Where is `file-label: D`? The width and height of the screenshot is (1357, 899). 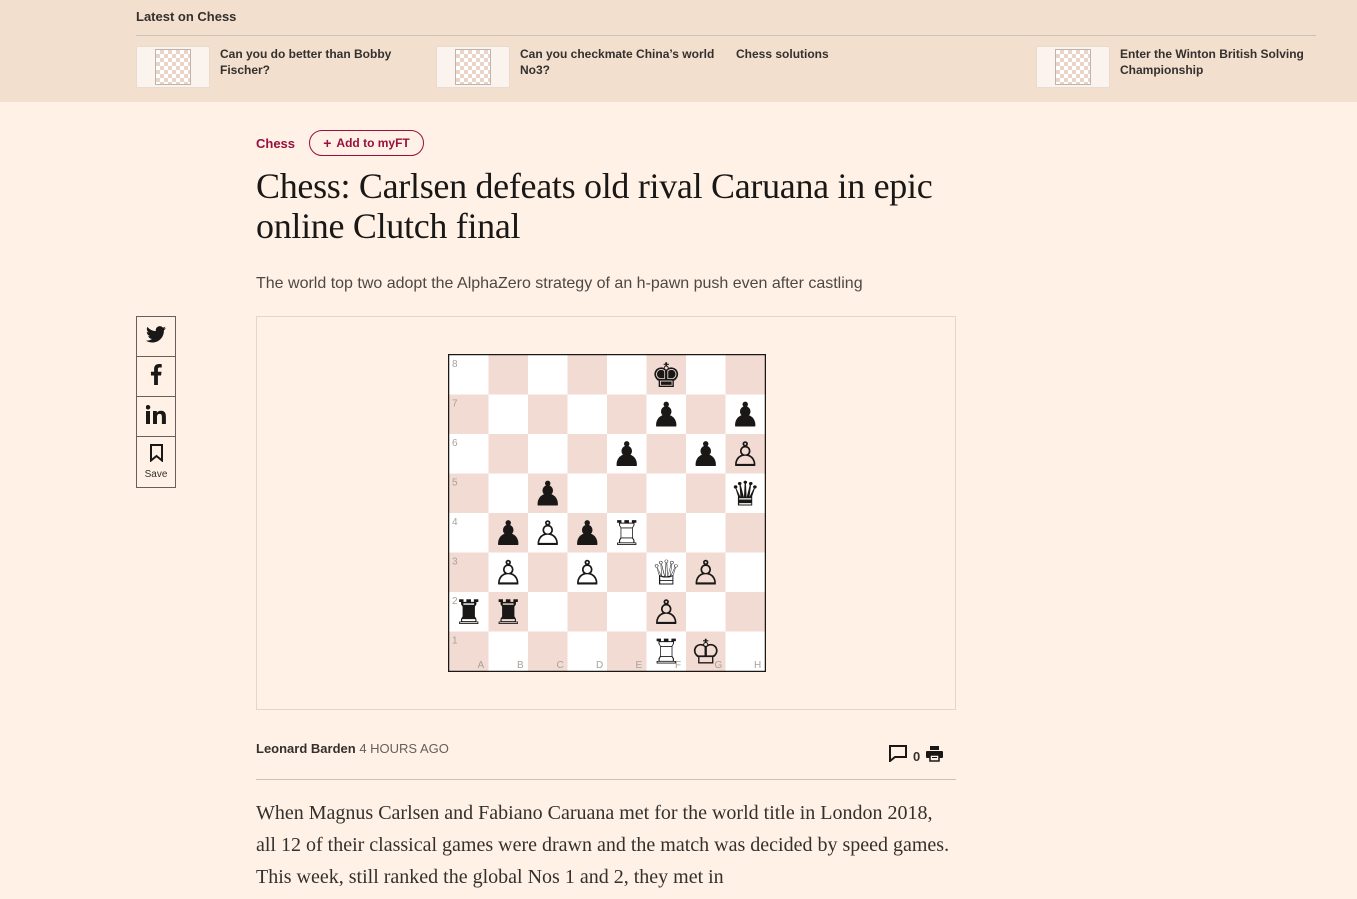 file-label: D is located at coordinates (599, 665).